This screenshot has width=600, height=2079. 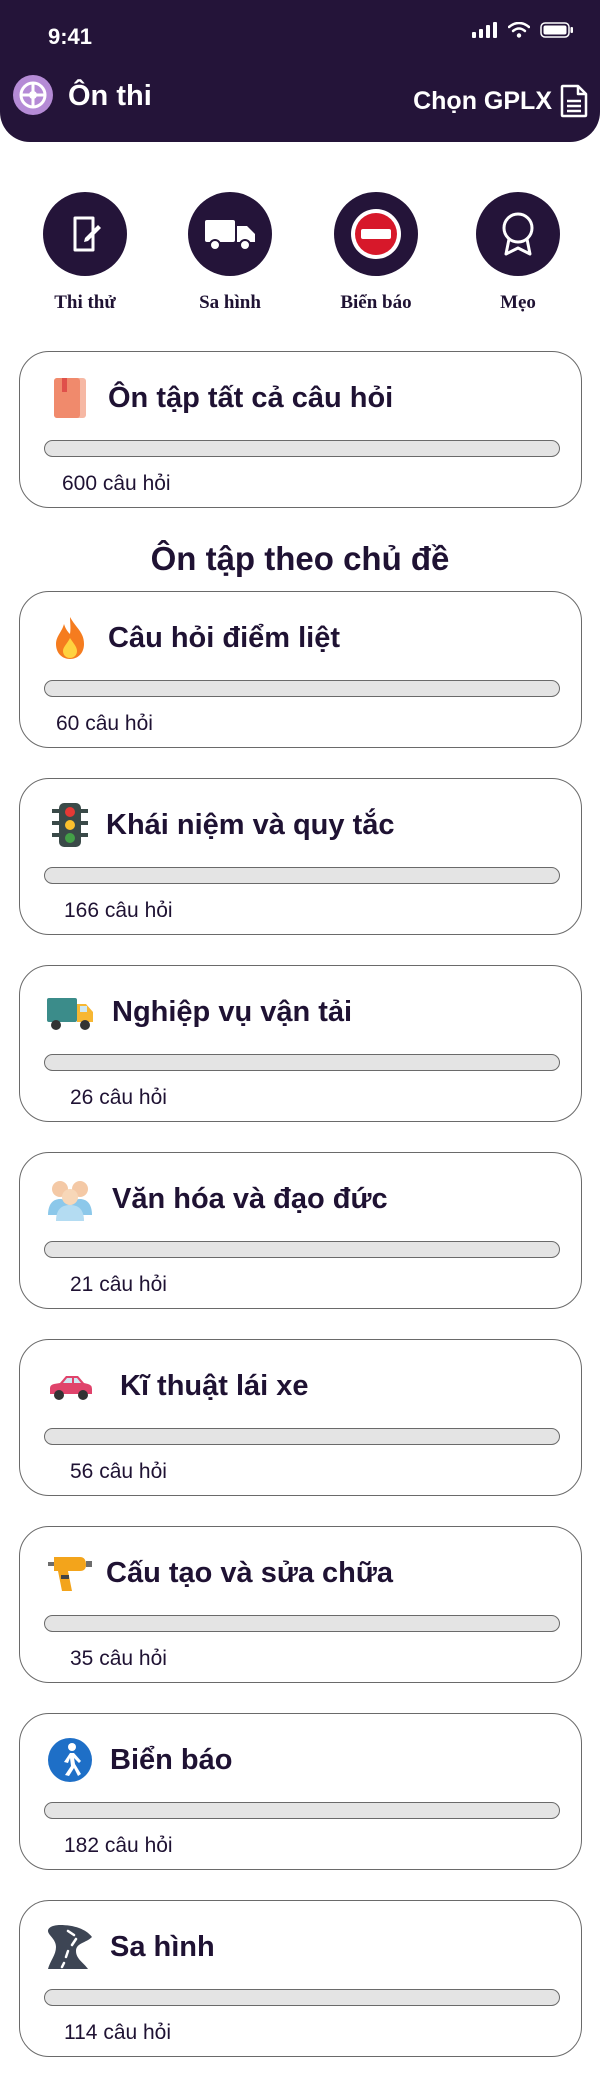 What do you see at coordinates (484, 30) in the screenshot?
I see `signal-icon` at bounding box center [484, 30].